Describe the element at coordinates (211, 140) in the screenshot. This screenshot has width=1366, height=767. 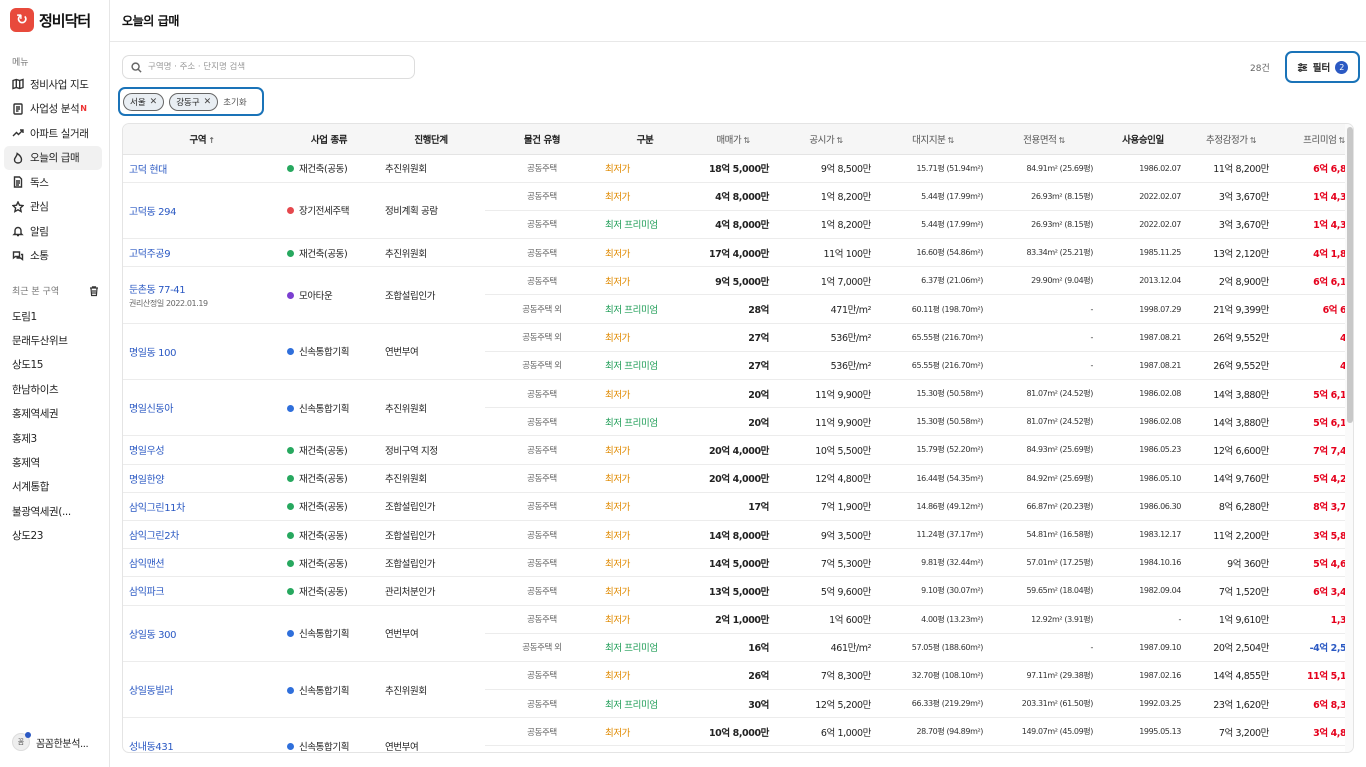
I see `sort-icon: ↑` at that location.